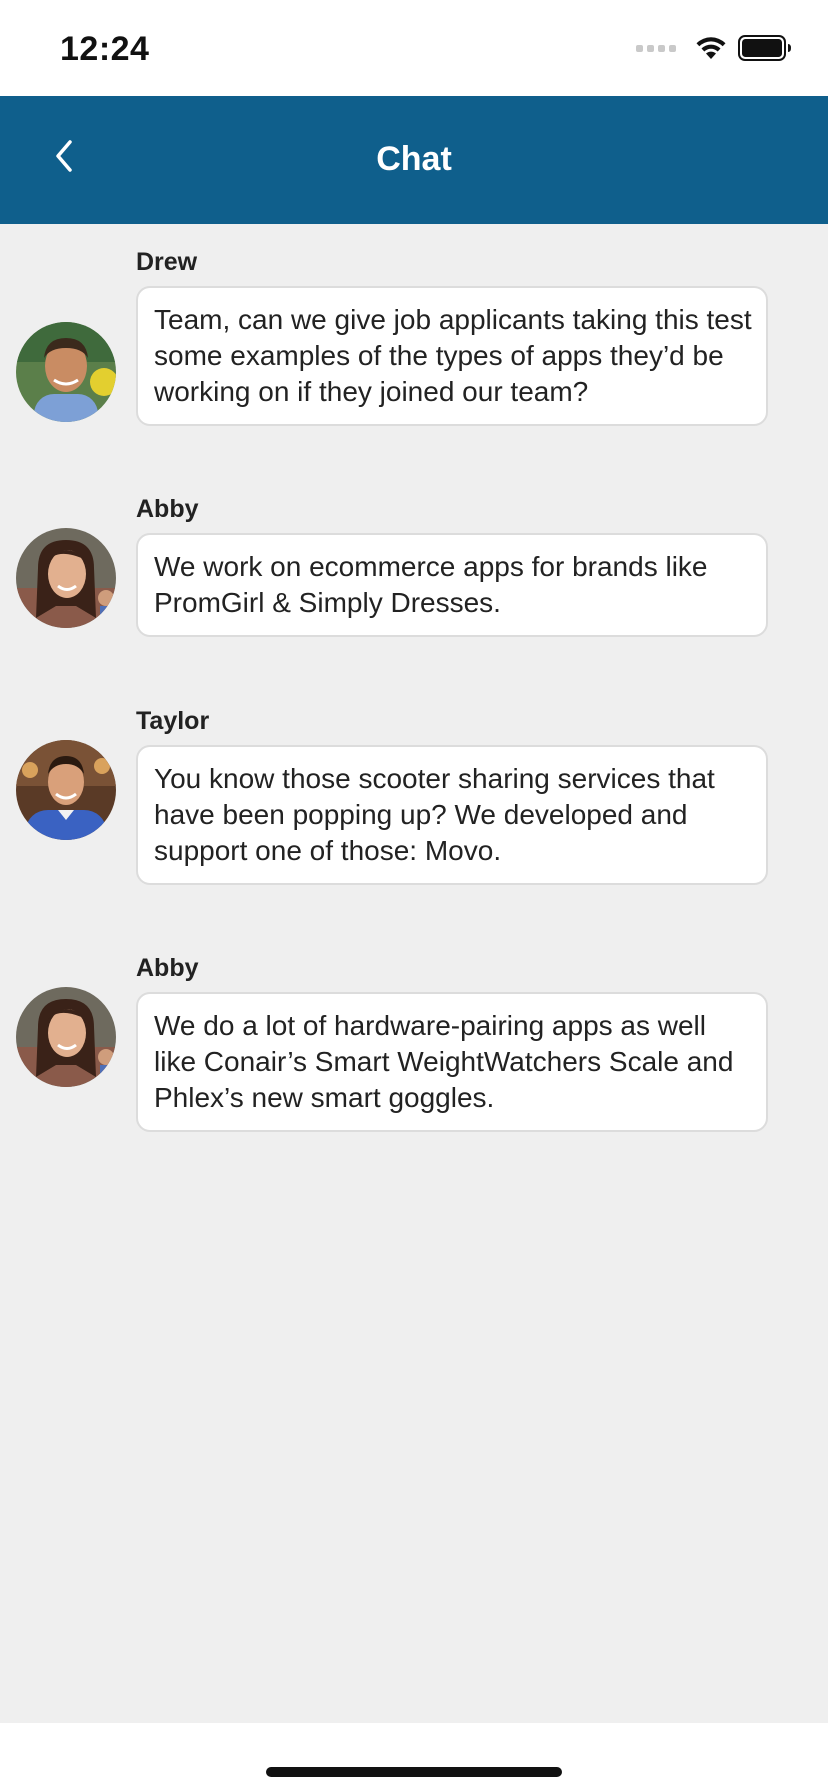  I want to click on avatar-taylor, so click(66, 790).